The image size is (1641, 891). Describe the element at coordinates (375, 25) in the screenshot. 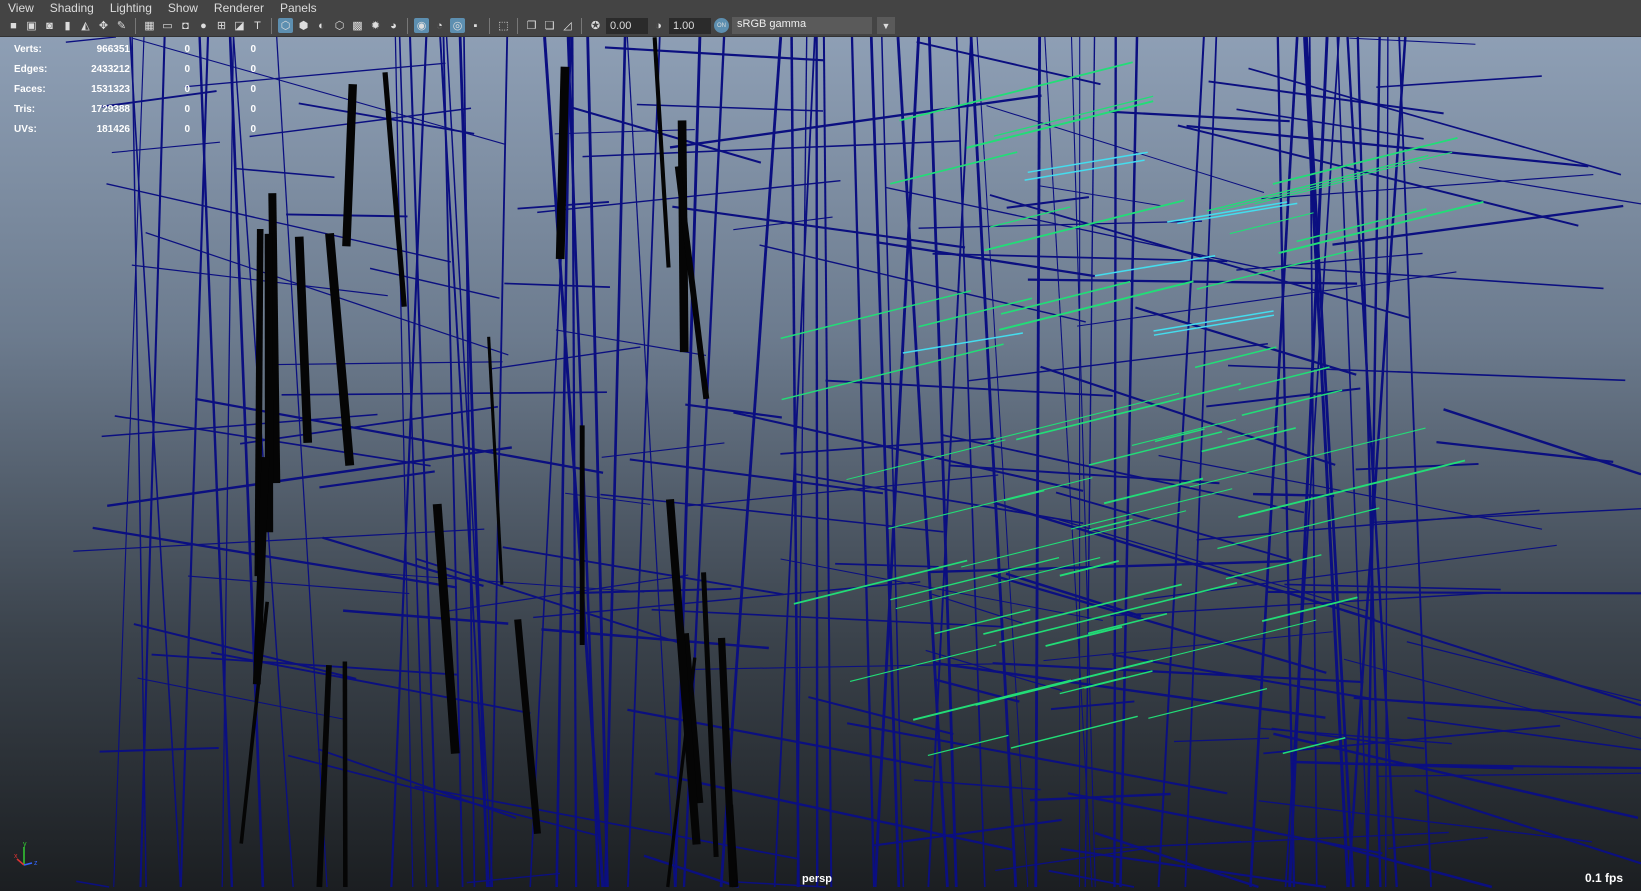

I see `lights-icon: ✹` at that location.